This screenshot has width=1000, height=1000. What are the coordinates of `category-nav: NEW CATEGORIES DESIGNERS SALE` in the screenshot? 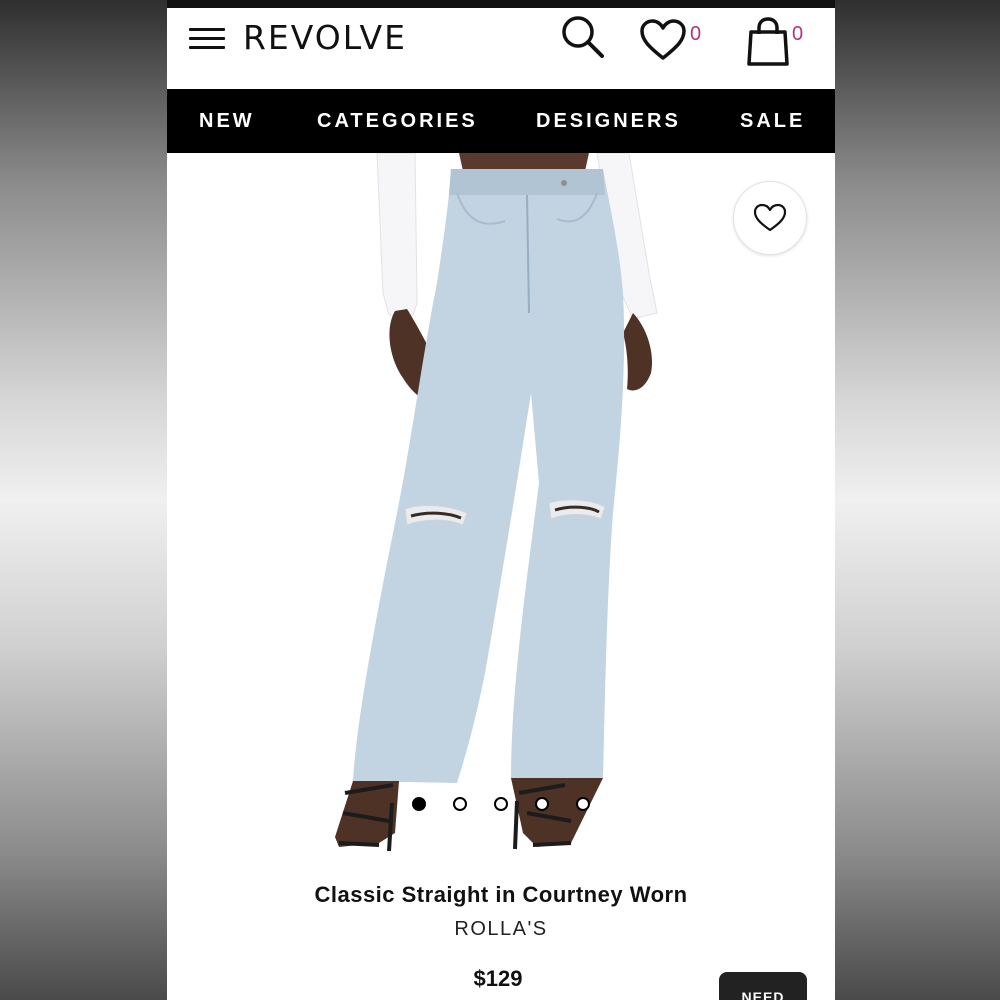 It's located at (501, 121).